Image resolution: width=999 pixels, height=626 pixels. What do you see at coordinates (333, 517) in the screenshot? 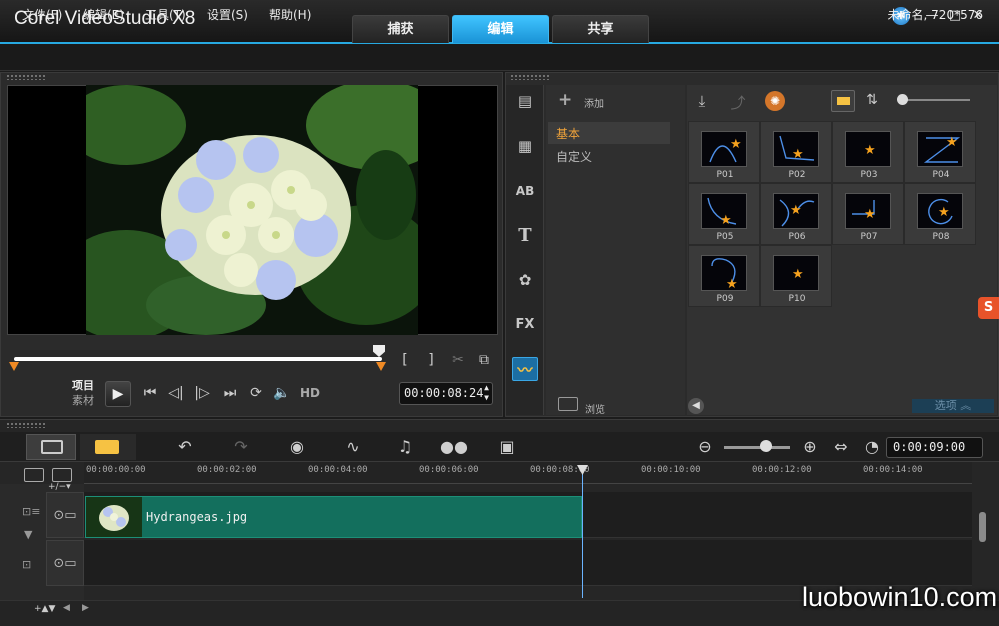
I see `timeline-clip: Hydrangeas.jpg` at bounding box center [333, 517].